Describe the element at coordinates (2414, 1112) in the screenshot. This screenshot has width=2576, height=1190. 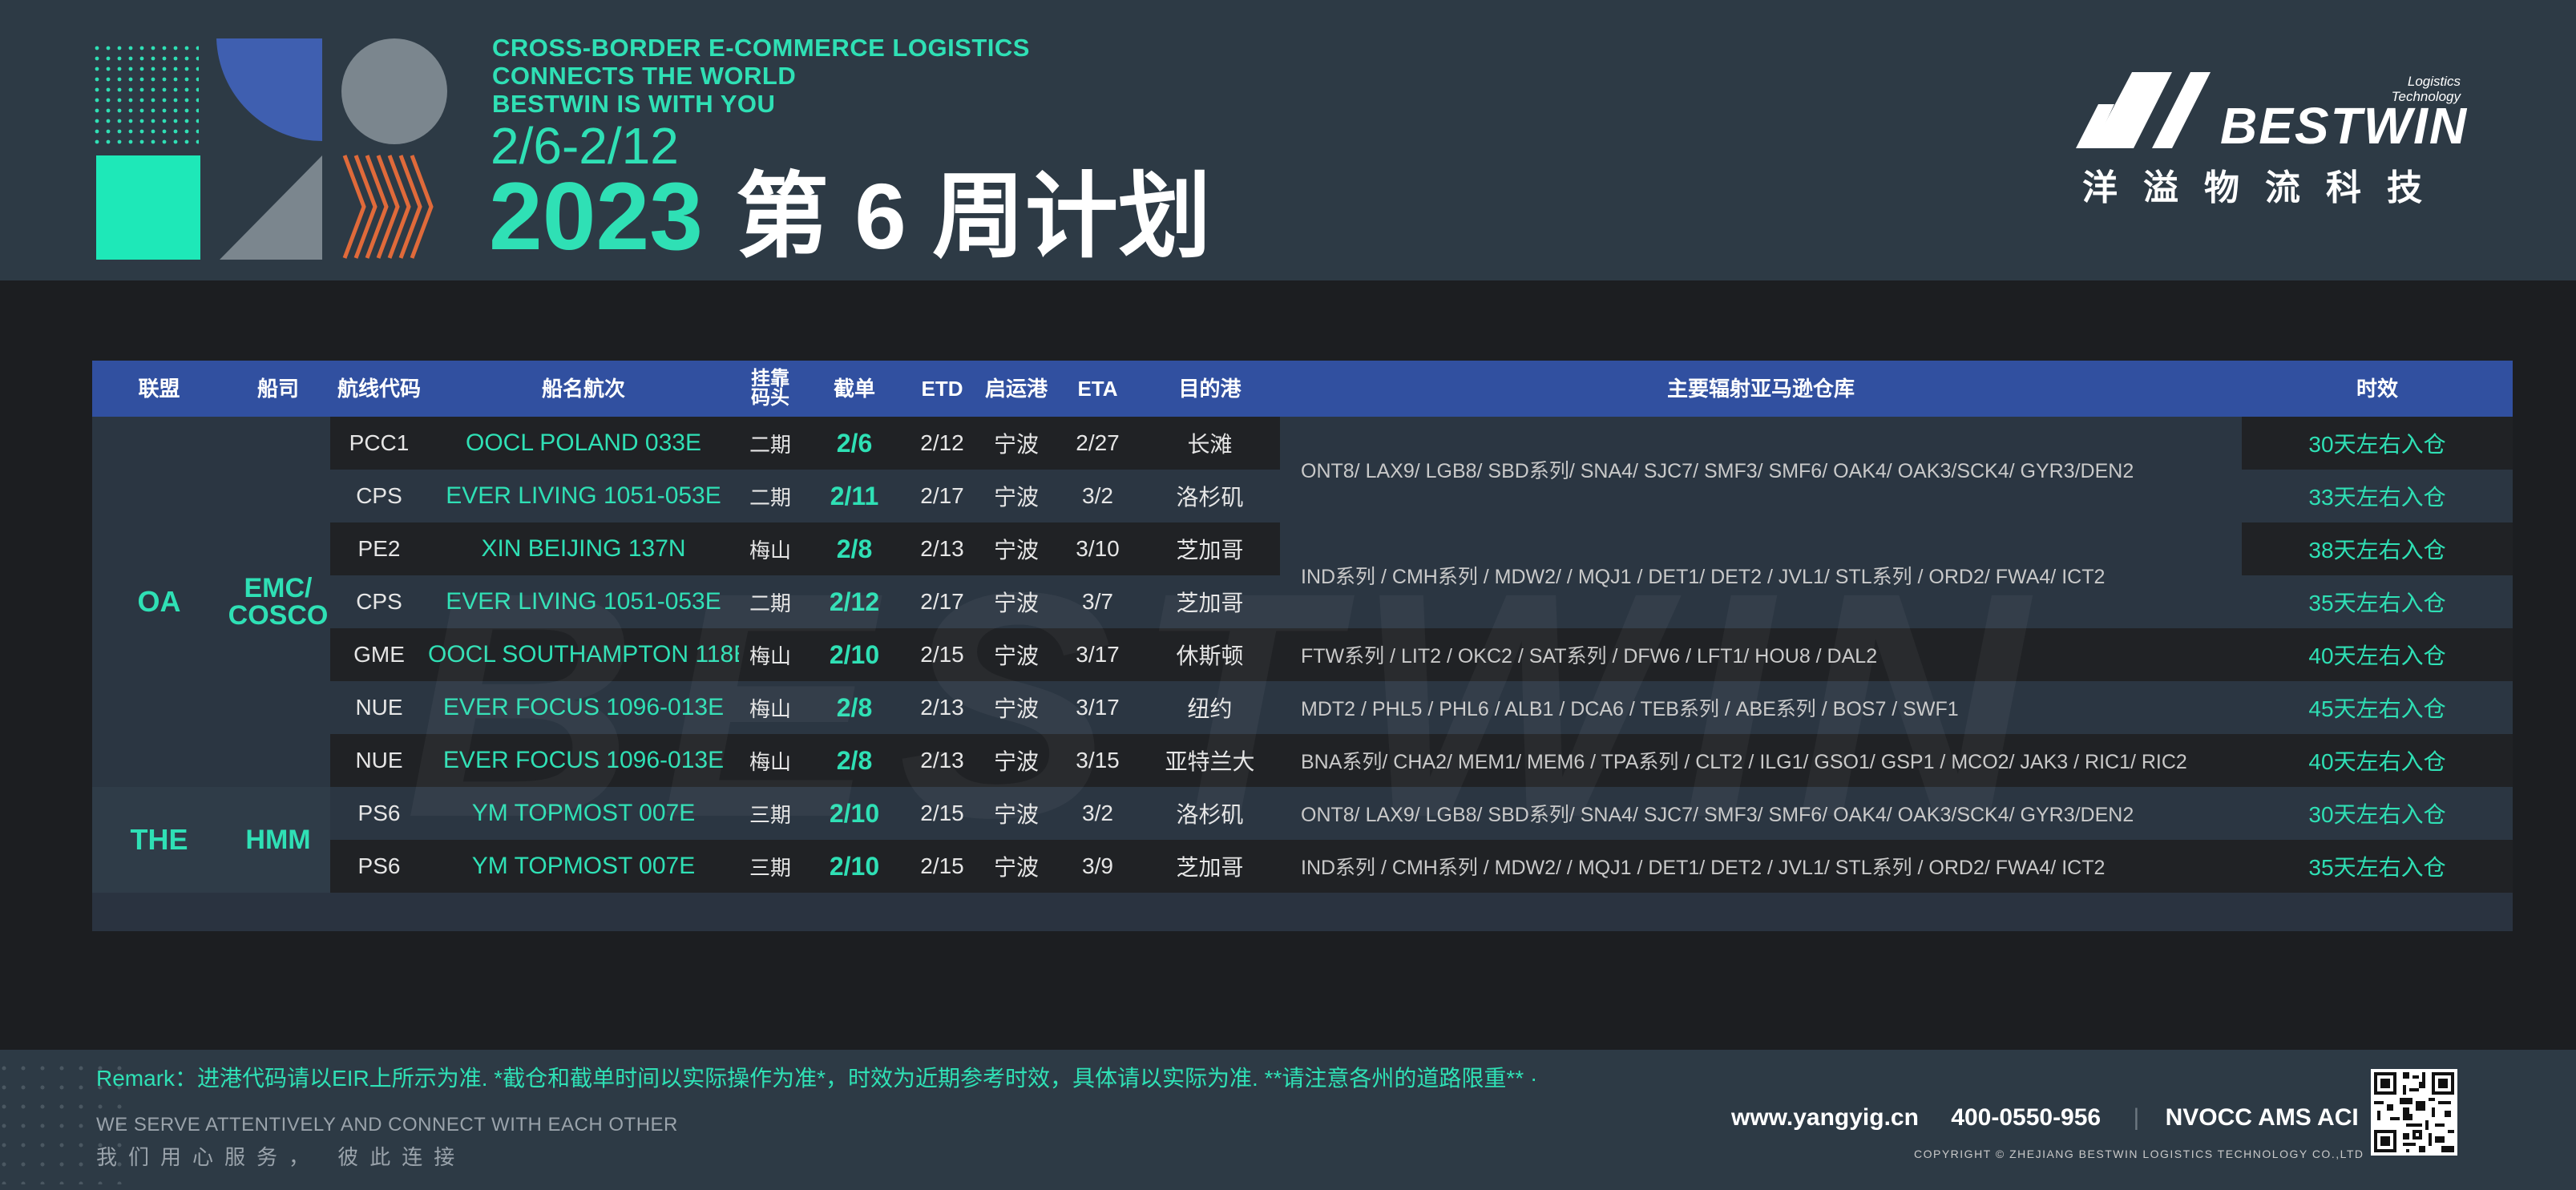
I see `qr-code-icon` at that location.